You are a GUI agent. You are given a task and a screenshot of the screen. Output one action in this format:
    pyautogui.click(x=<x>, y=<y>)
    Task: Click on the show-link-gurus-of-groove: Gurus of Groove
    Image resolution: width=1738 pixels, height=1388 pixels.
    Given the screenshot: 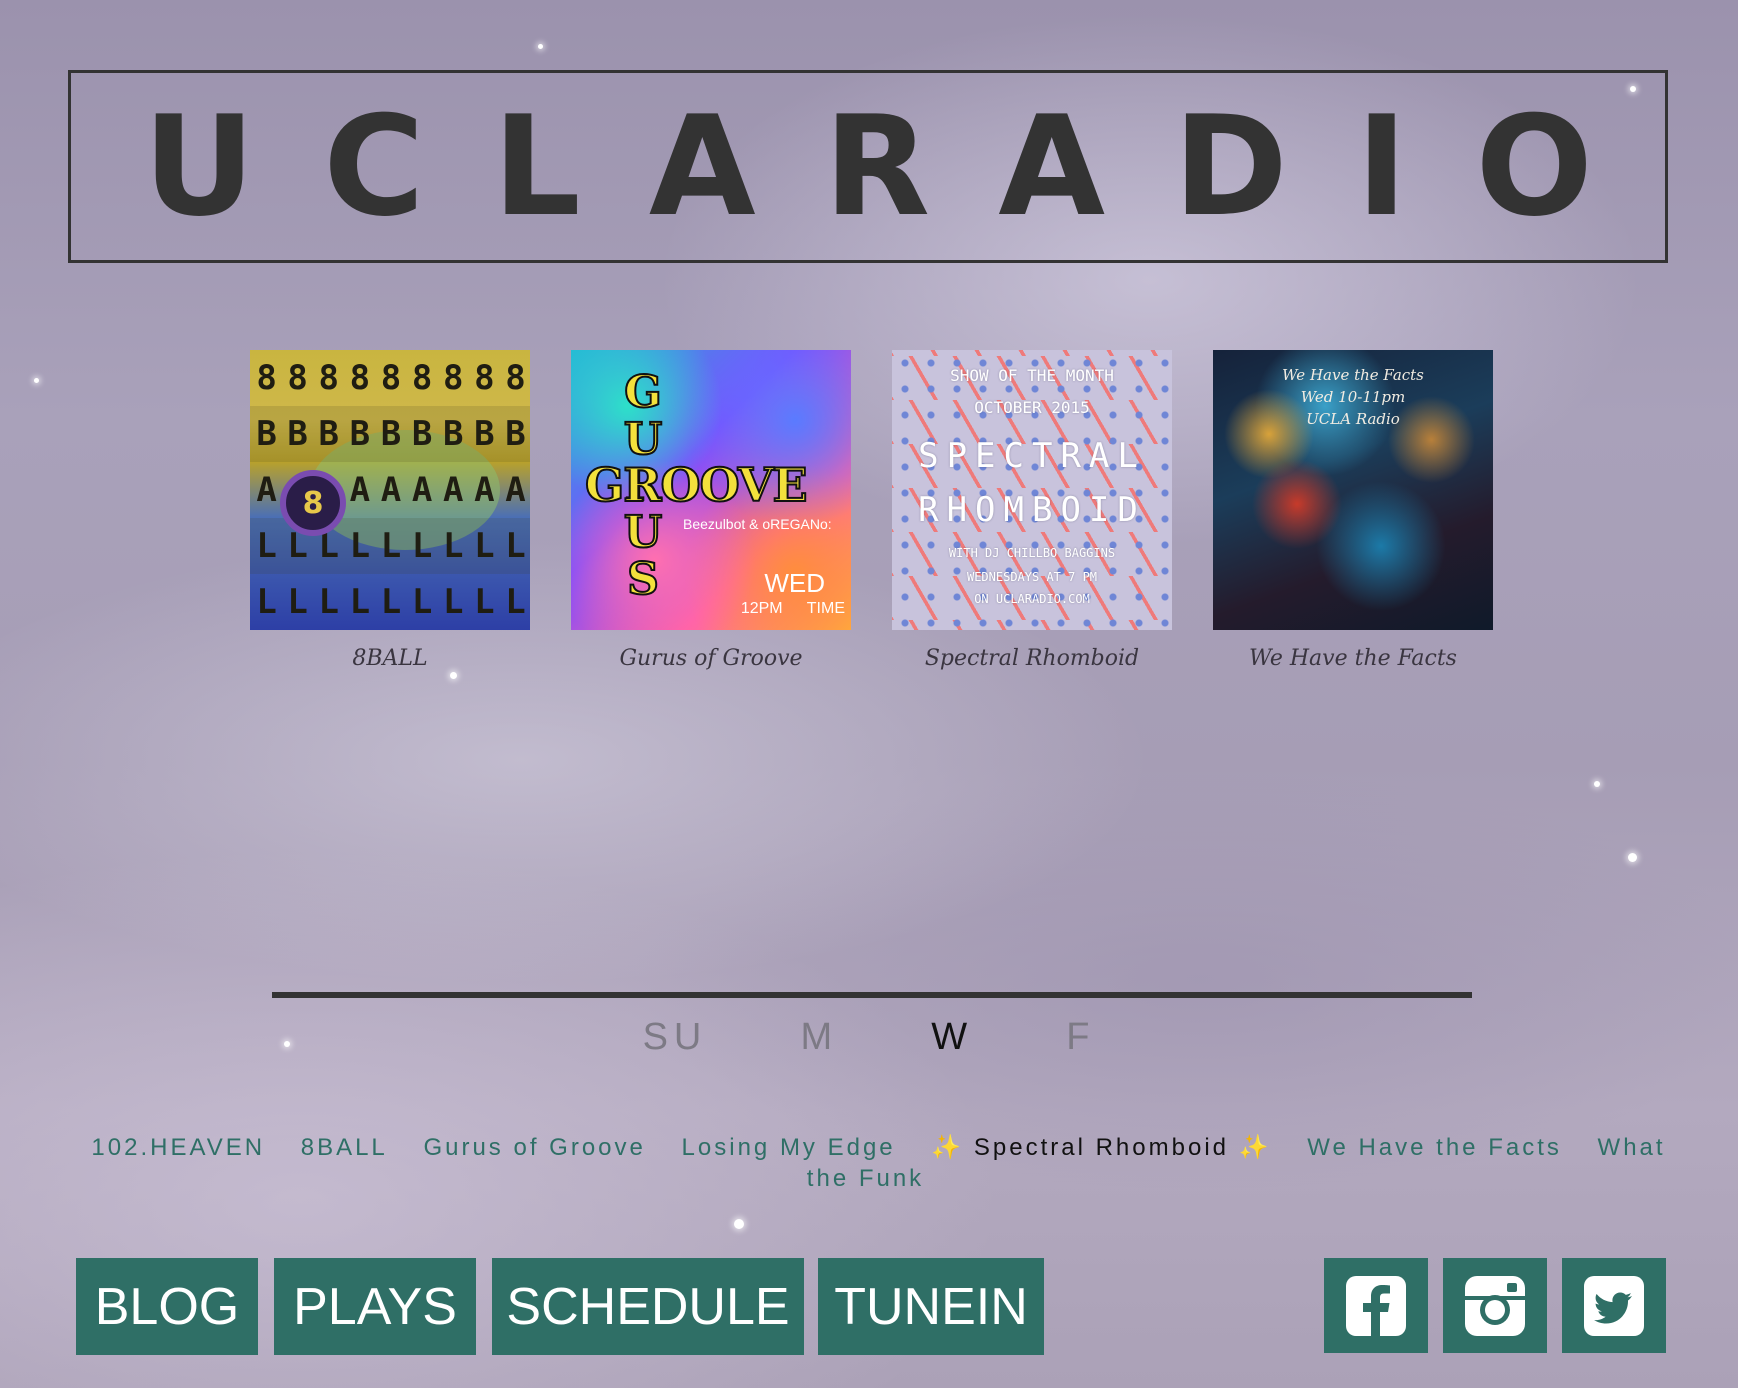 What is the action you would take?
    pyautogui.click(x=534, y=1147)
    